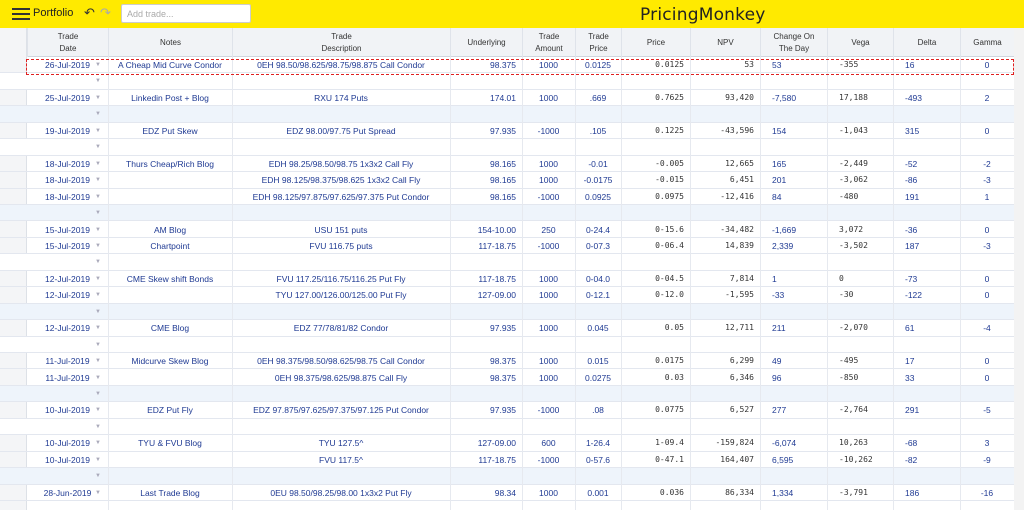 The image size is (1024, 510). What do you see at coordinates (341, 295) in the screenshot?
I see `cell-trade-description: TYU 127.00/126.00/125.00 Put Fly` at bounding box center [341, 295].